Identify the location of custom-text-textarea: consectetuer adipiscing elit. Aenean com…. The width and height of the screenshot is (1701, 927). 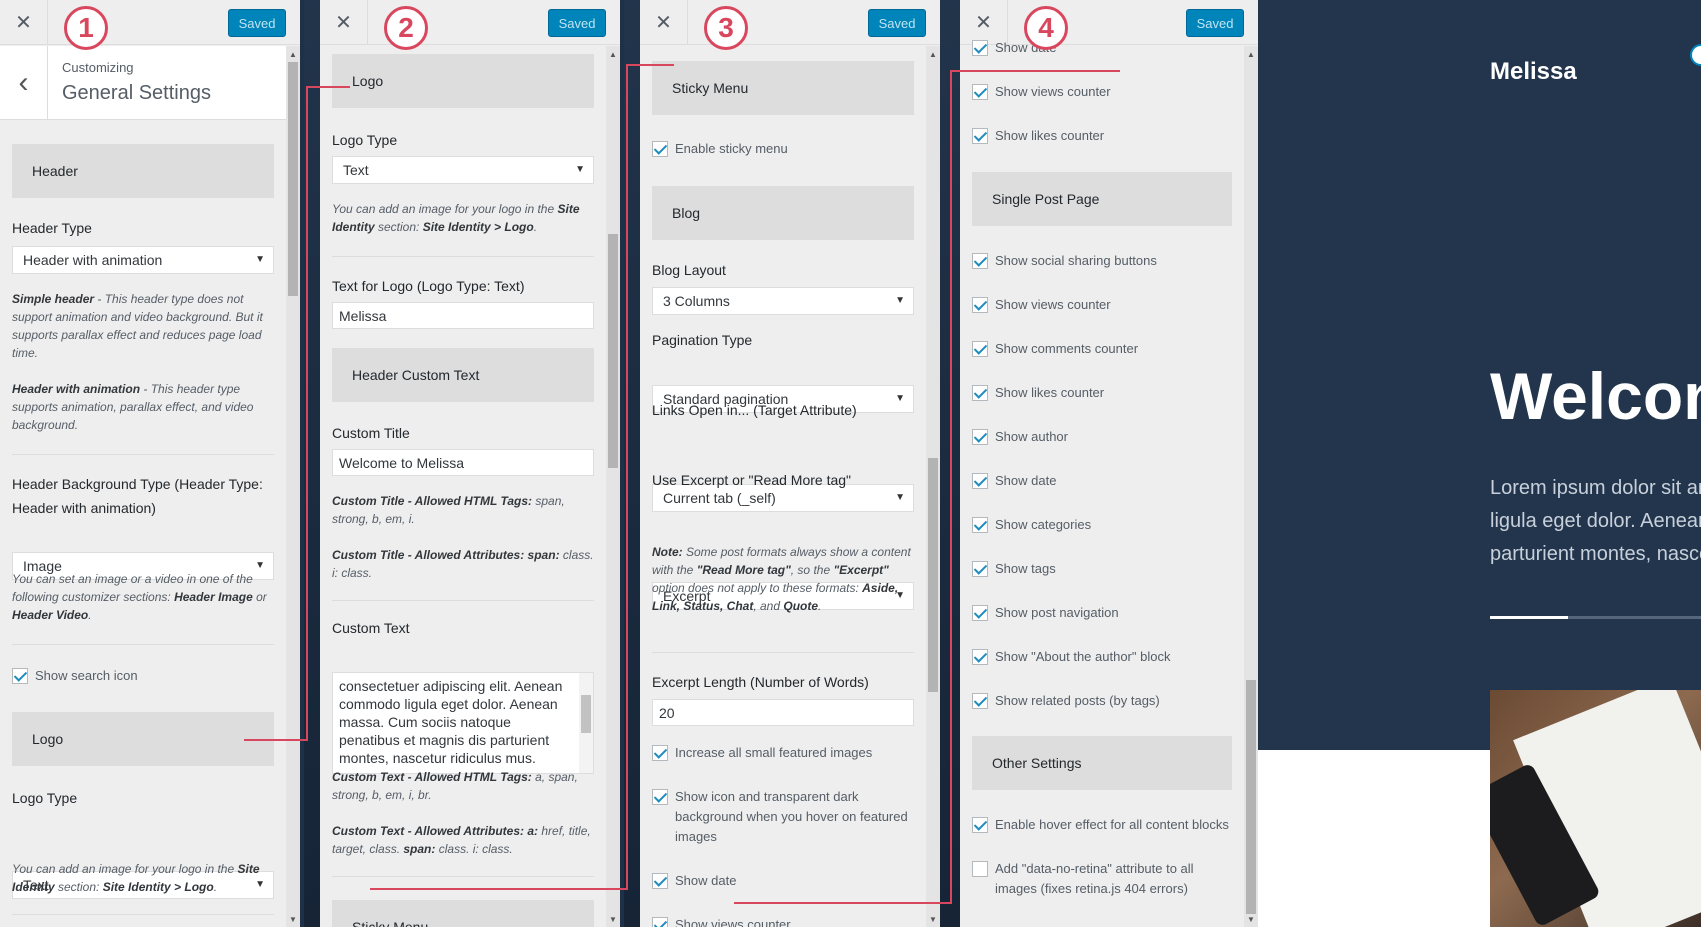
(463, 723).